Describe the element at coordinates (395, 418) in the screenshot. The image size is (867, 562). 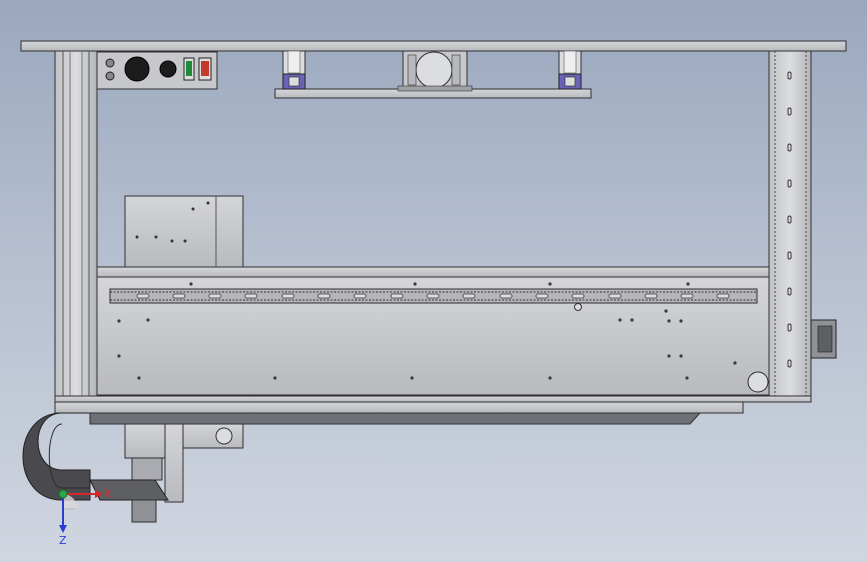
I see `base-rail-dark` at that location.